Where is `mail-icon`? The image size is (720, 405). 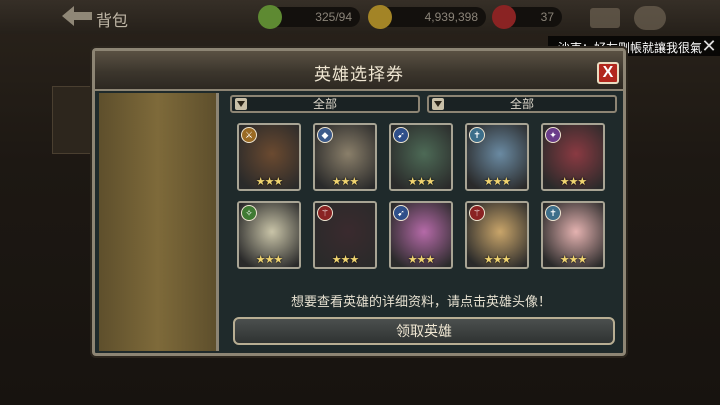
mail-icon is located at coordinates (605, 18).